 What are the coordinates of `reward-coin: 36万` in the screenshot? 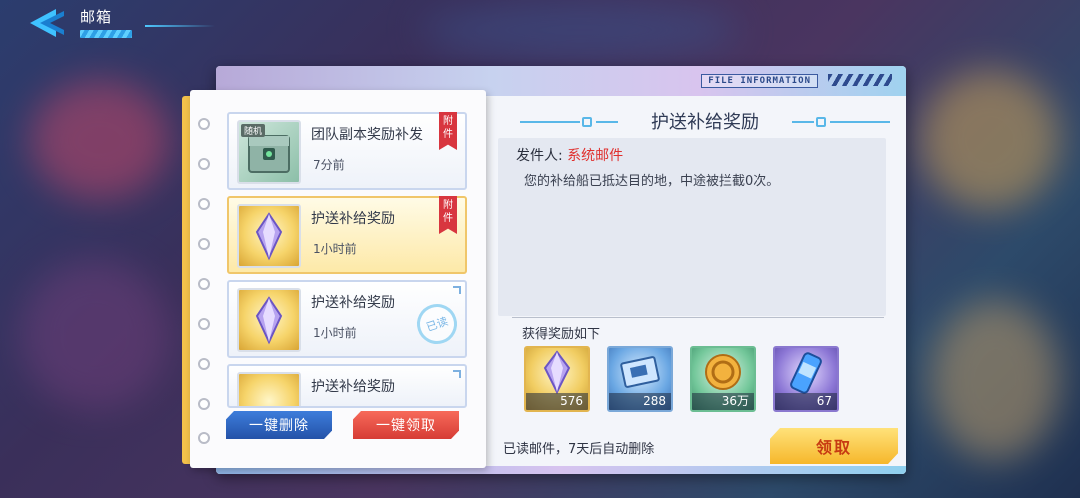 It's located at (723, 379).